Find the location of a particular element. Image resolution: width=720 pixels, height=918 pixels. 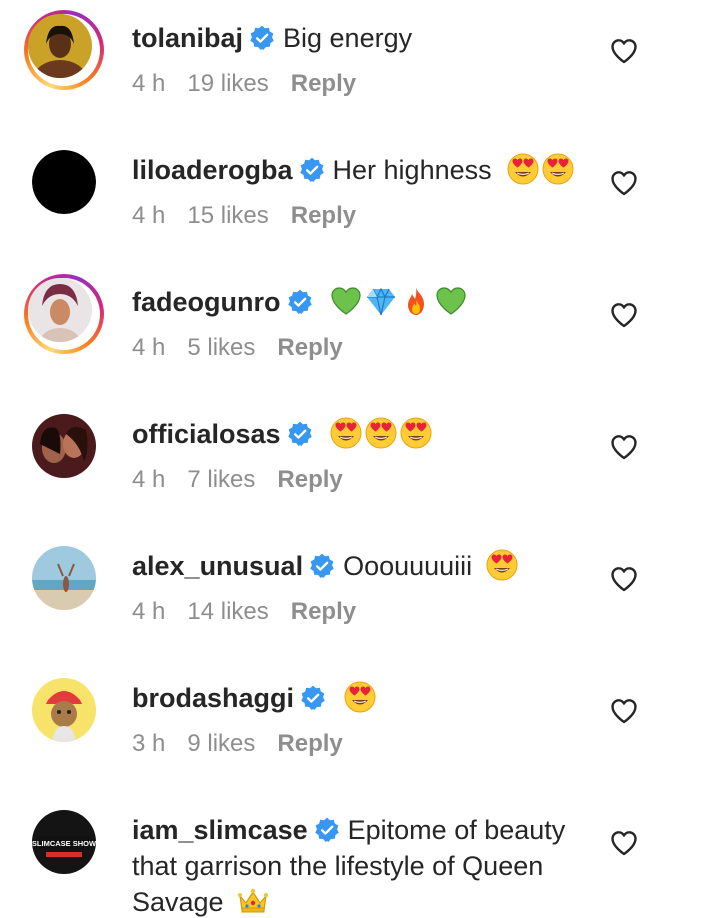

comment-meta: 4 h 15 likes Reply is located at coordinates (362, 216).